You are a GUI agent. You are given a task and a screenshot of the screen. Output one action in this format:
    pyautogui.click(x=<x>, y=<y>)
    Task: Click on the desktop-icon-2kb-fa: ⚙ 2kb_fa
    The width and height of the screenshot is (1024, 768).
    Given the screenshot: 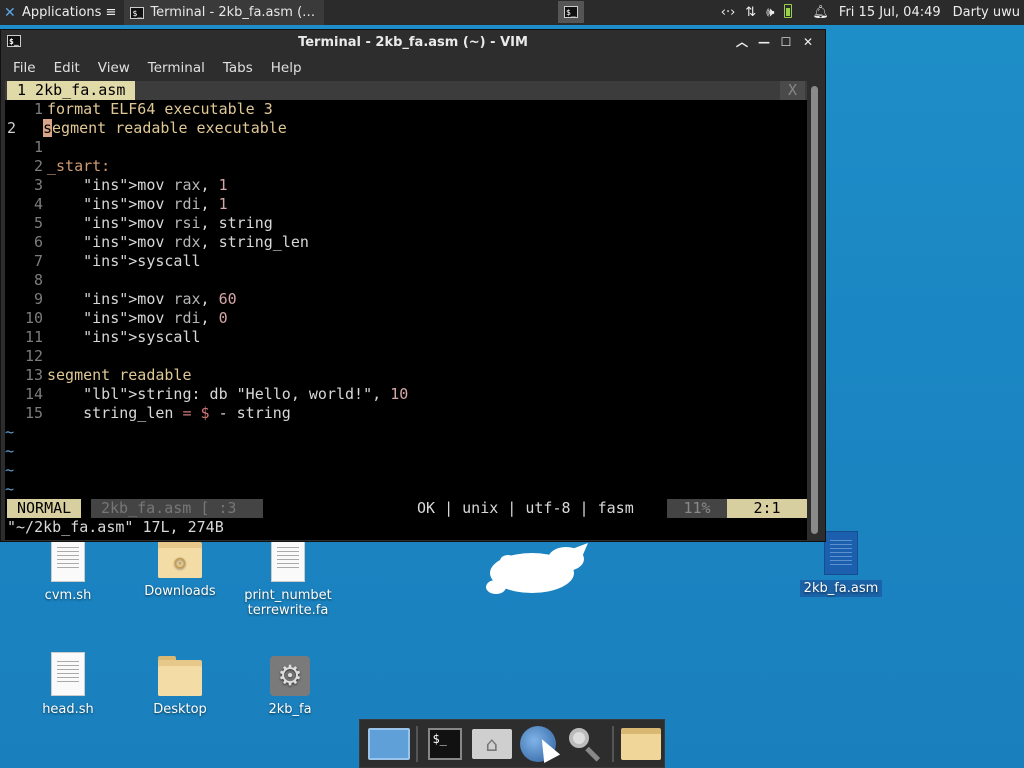 What is the action you would take?
    pyautogui.click(x=290, y=686)
    